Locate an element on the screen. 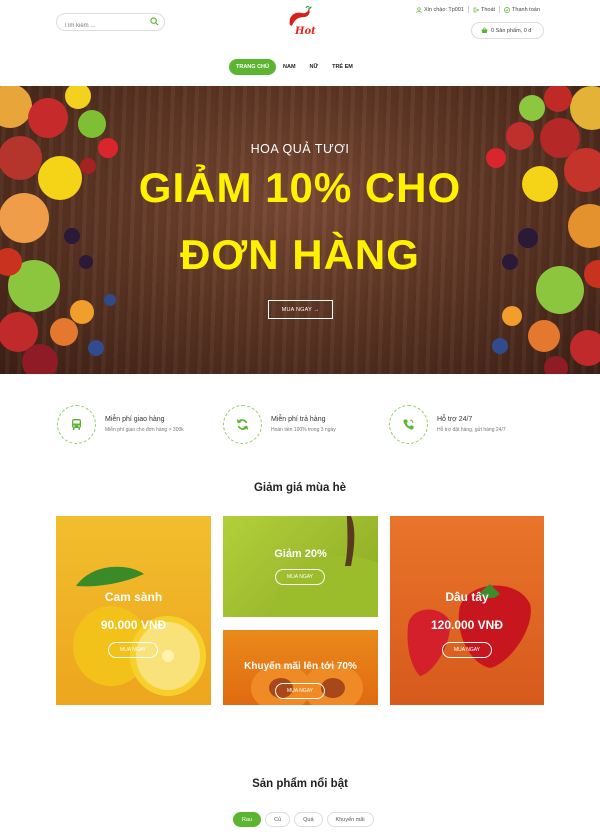 This screenshot has height=840, width=600. promo-tile-strawberry: Dâu tây 120.000 VNĐ MUA NGAY is located at coordinates (467, 610).